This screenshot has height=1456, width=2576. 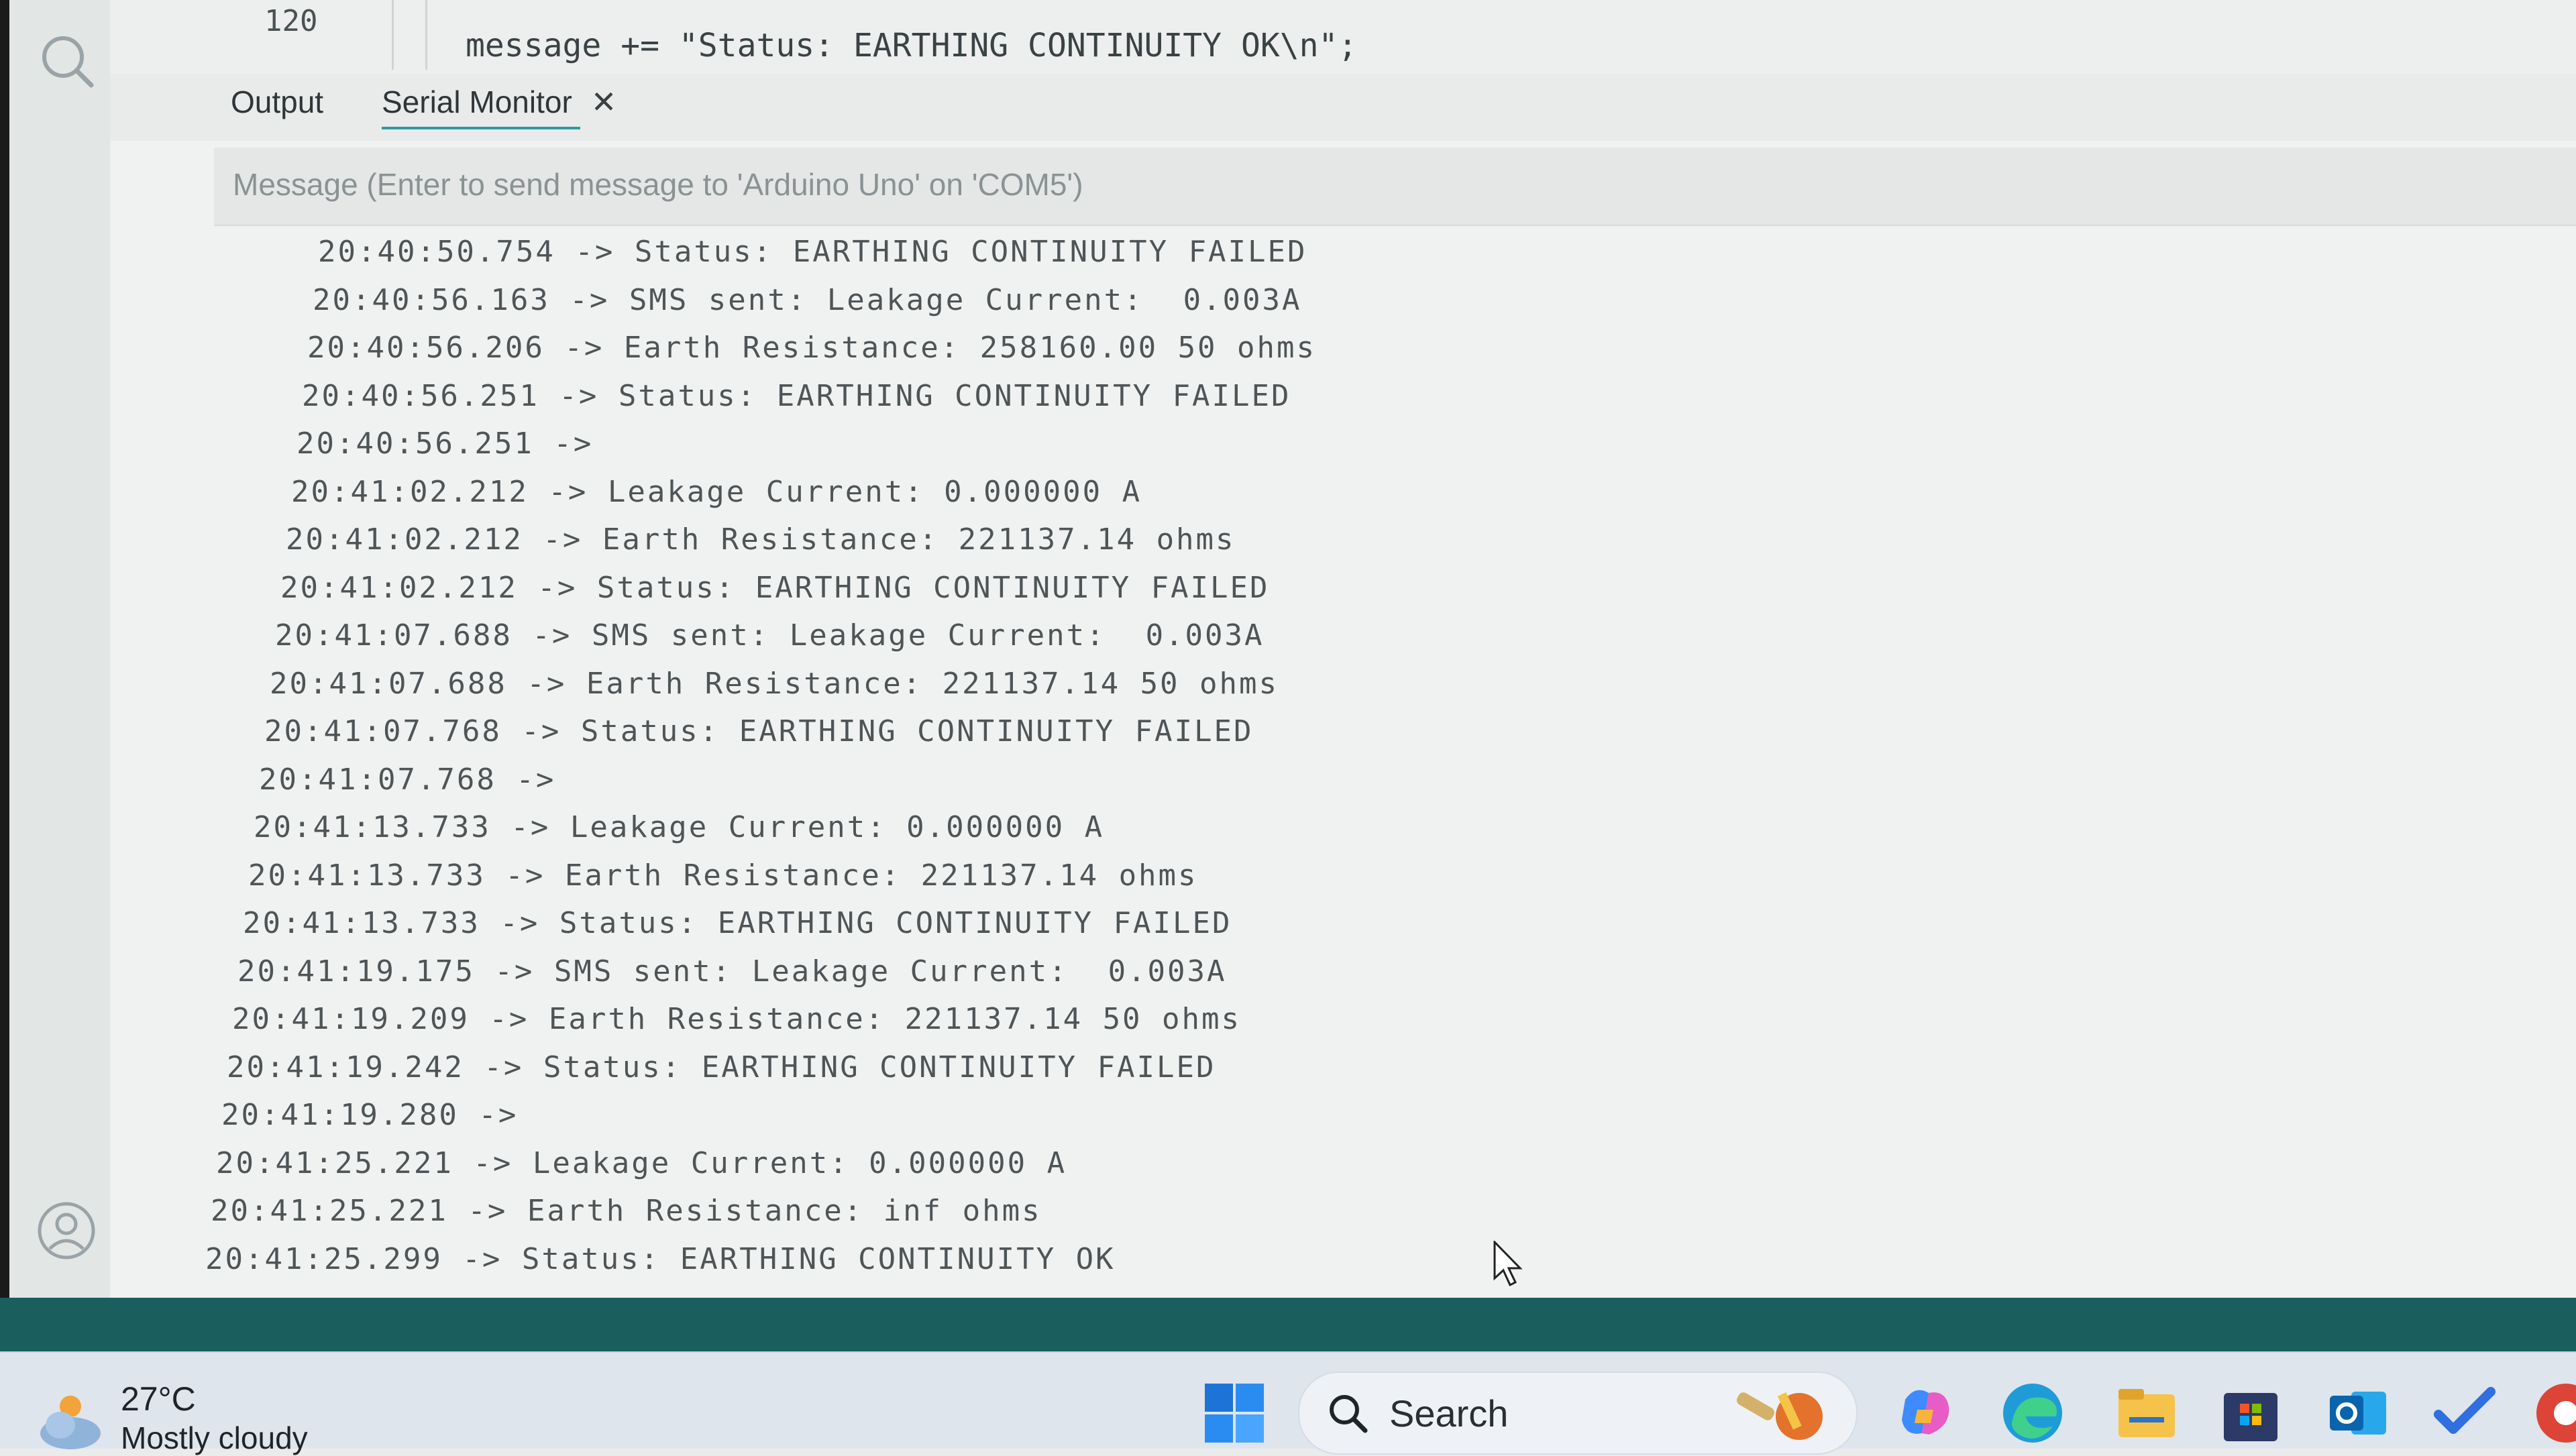 What do you see at coordinates (1779, 1416) in the screenshot?
I see `search-highlight-icon` at bounding box center [1779, 1416].